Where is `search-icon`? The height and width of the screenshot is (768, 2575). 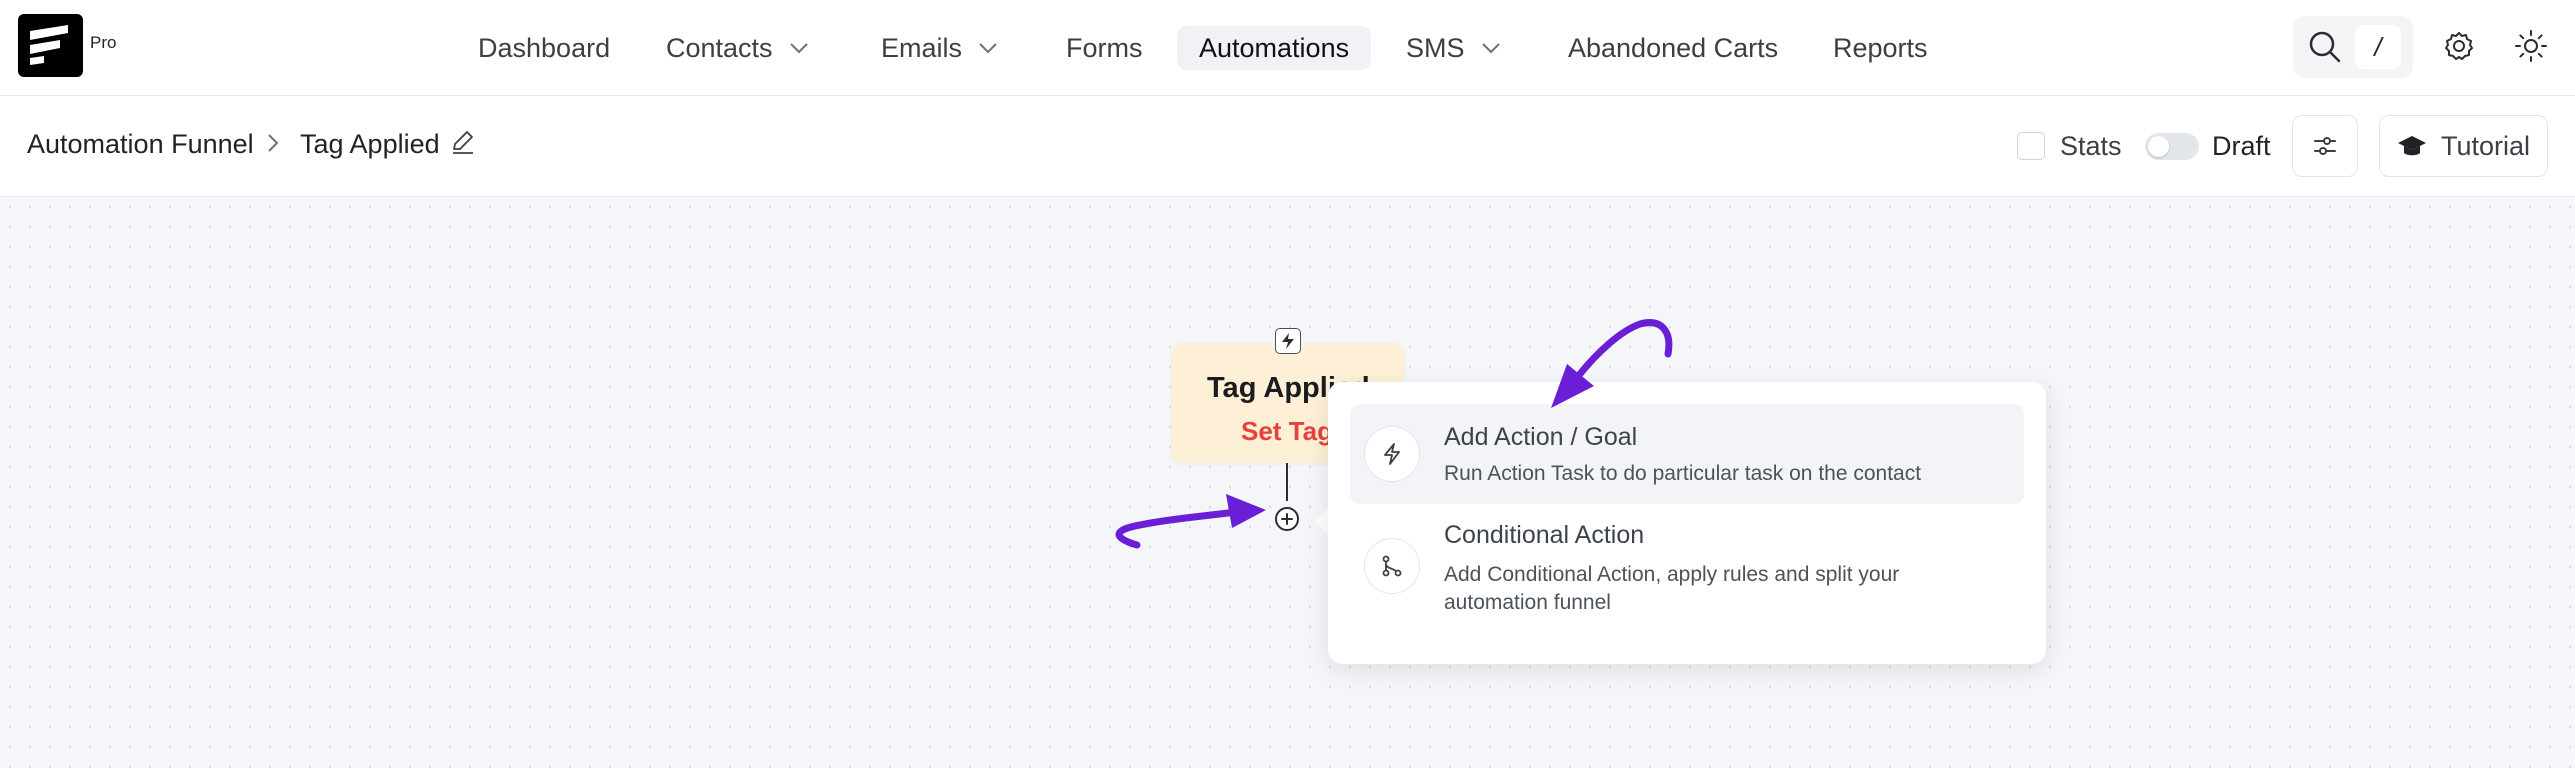
search-icon is located at coordinates (2325, 47).